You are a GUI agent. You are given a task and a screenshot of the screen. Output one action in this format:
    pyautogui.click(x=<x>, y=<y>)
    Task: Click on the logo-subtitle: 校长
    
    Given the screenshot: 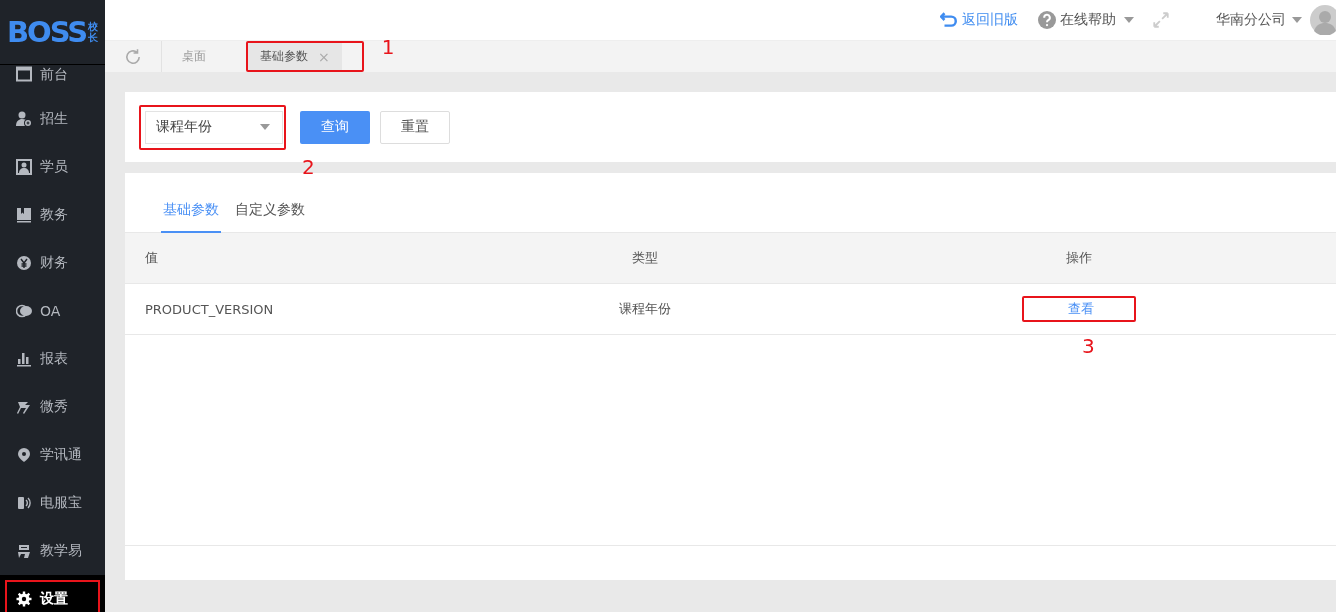 What is the action you would take?
    pyautogui.click(x=93, y=32)
    